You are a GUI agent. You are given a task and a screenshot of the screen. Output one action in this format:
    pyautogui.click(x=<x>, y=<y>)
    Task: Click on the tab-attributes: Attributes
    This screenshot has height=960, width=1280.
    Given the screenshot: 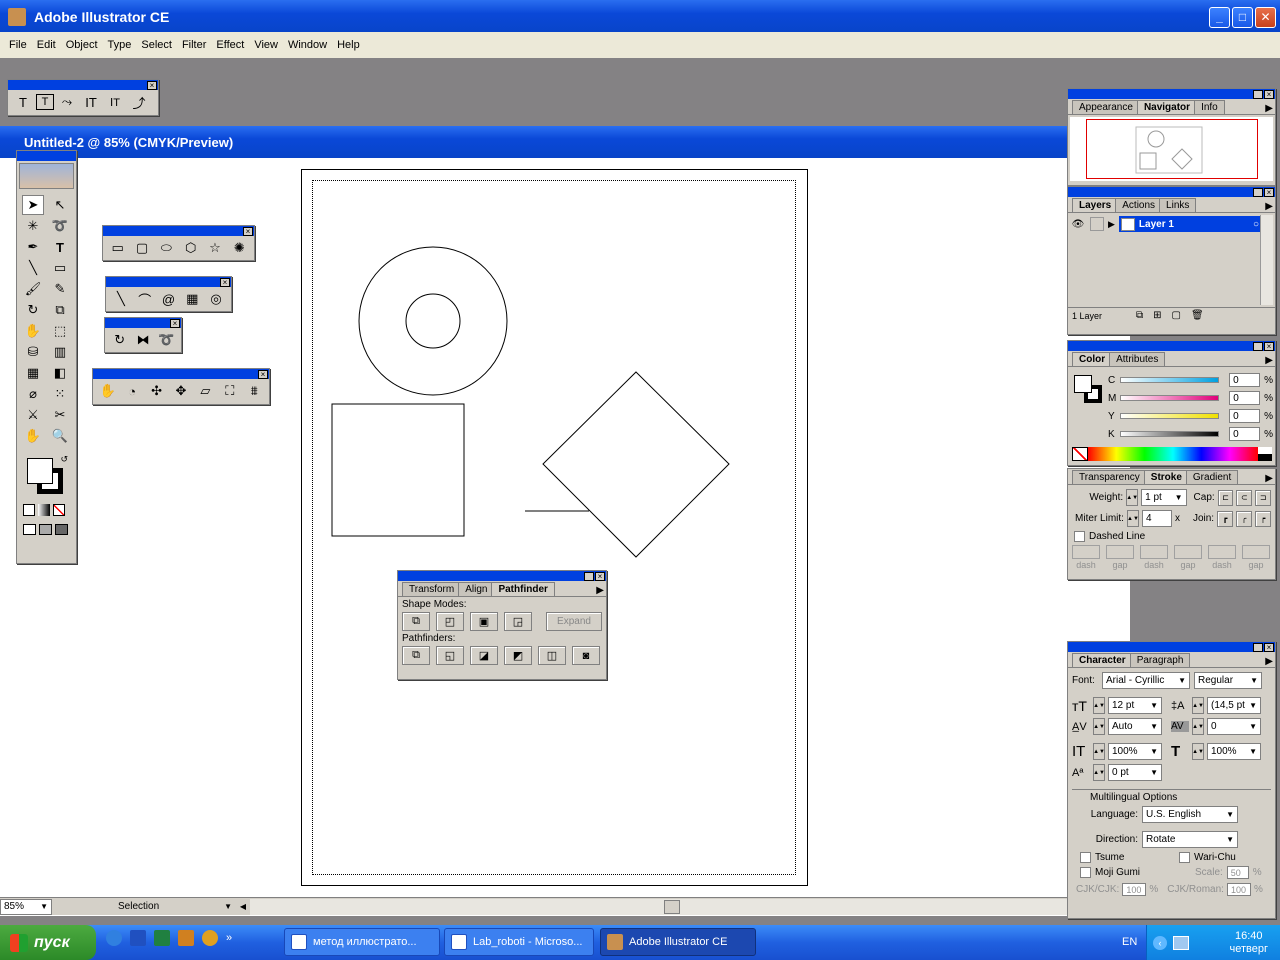 What is the action you would take?
    pyautogui.click(x=1137, y=359)
    